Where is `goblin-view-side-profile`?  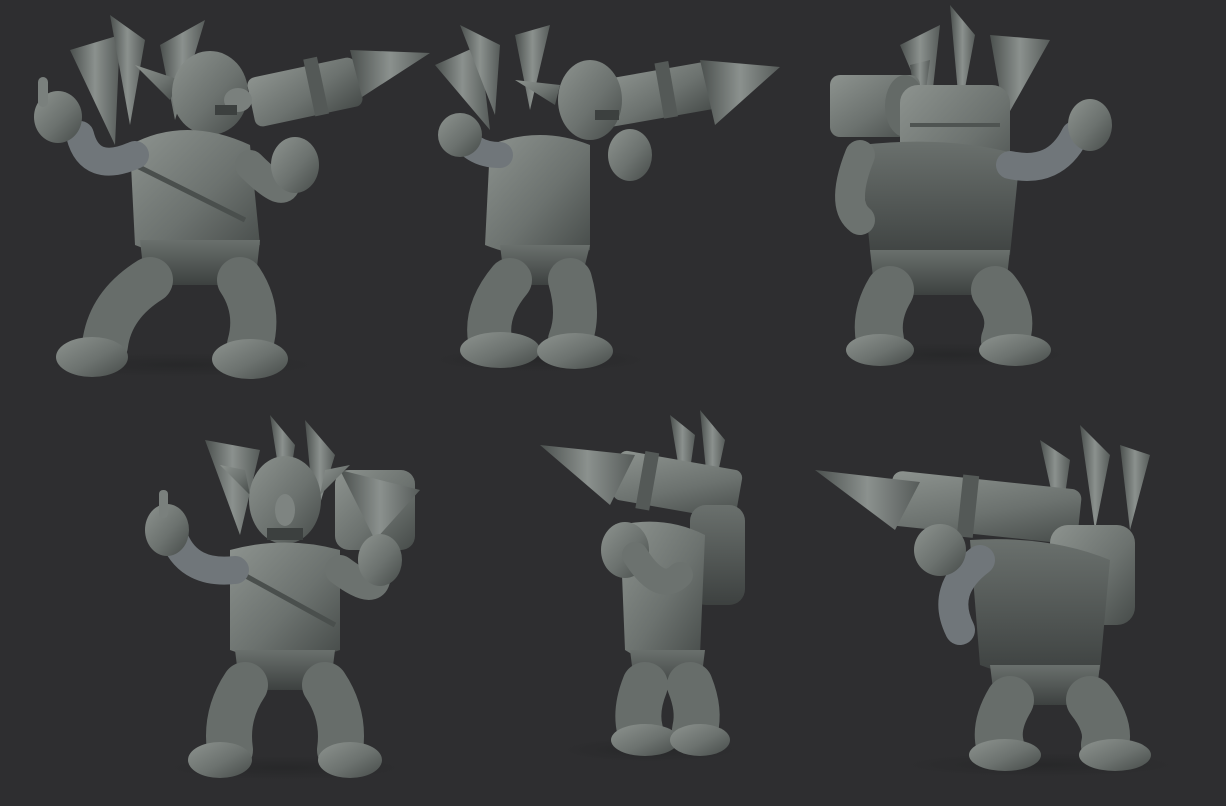
goblin-view-side-profile is located at coordinates (610, 190).